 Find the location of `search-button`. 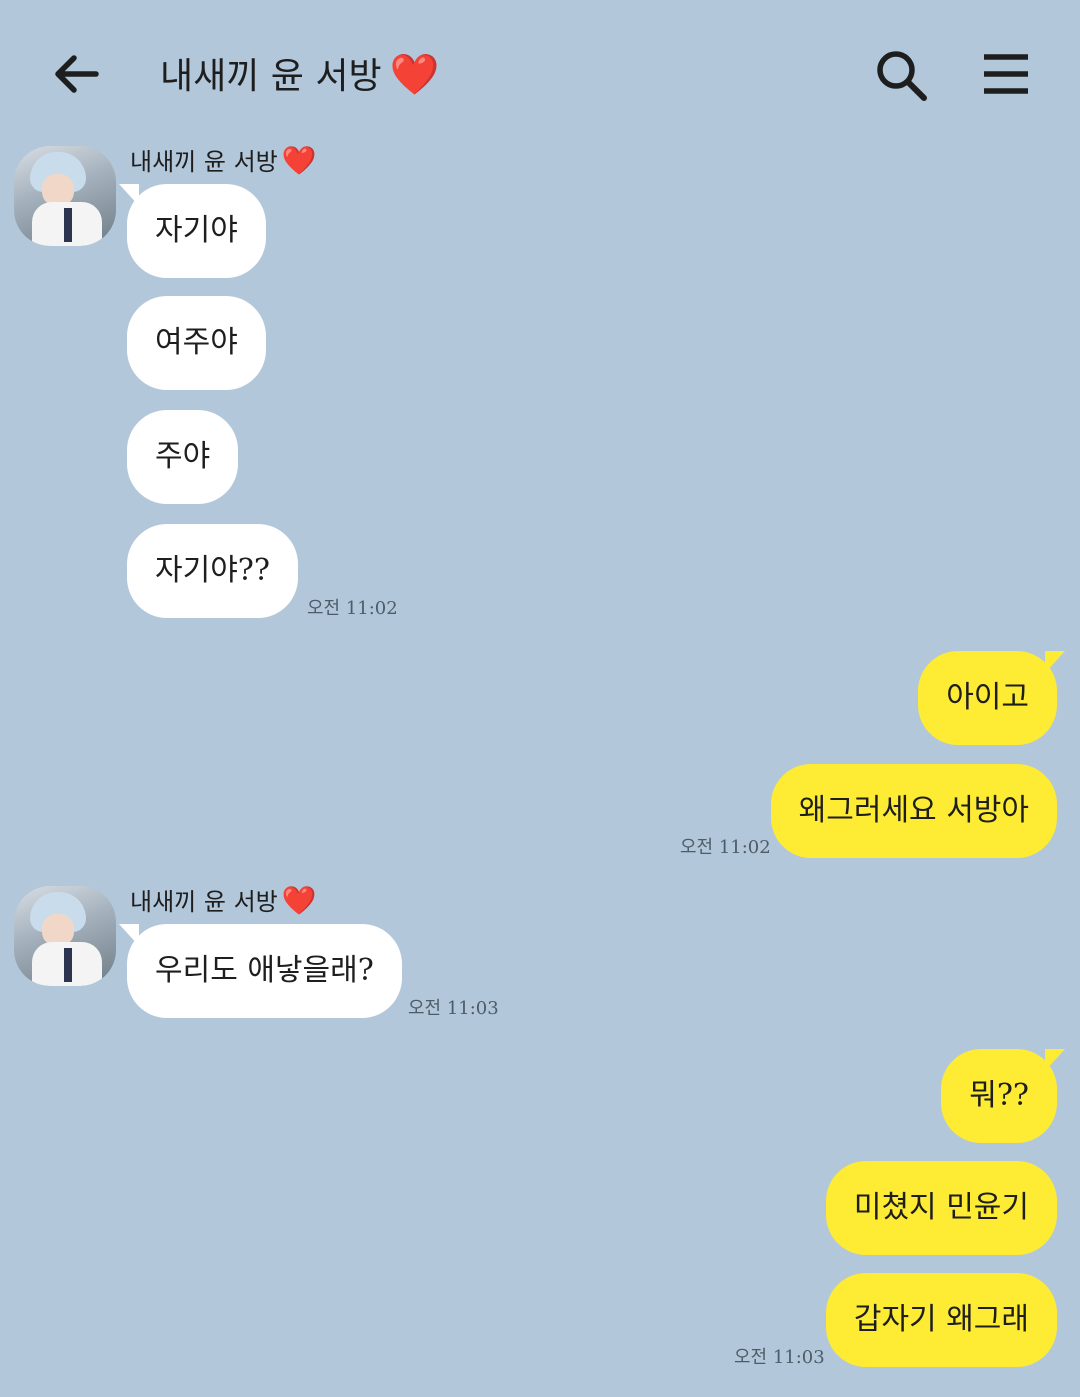

search-button is located at coordinates (901, 75).